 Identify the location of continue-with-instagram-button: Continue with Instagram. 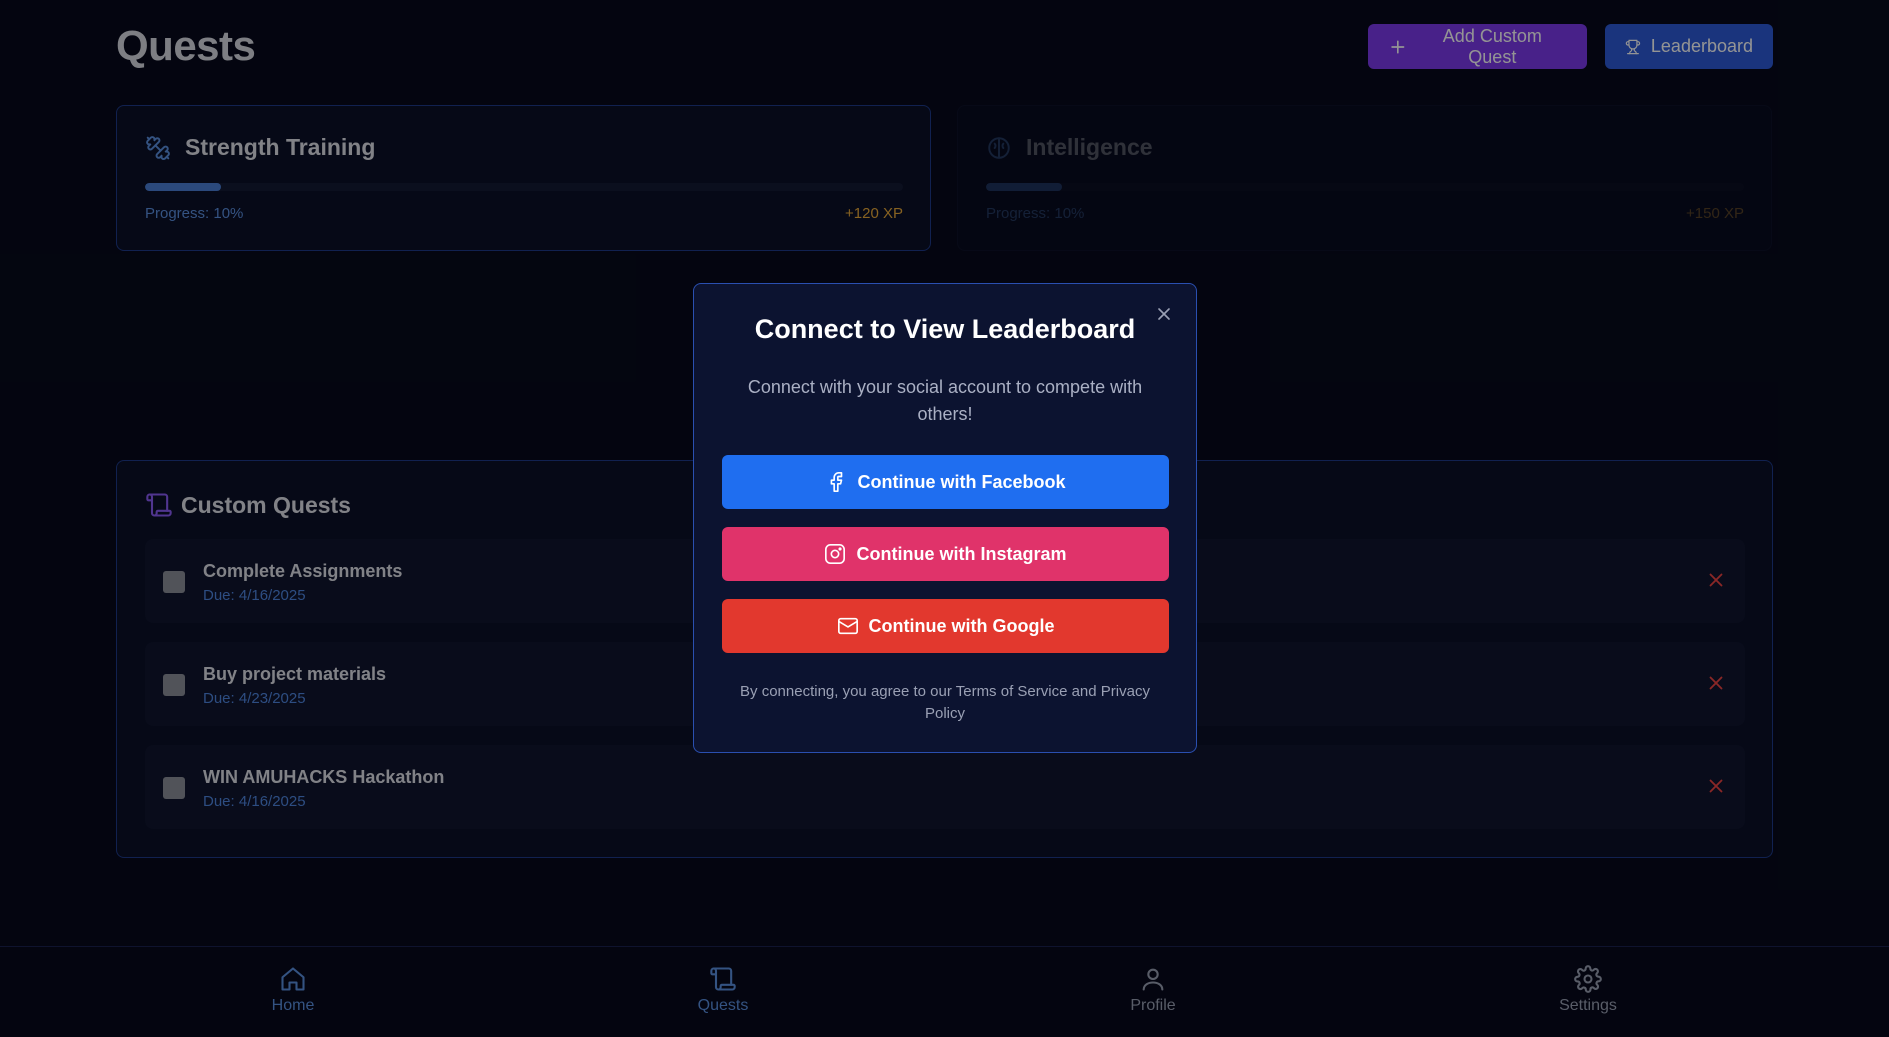
(945, 554).